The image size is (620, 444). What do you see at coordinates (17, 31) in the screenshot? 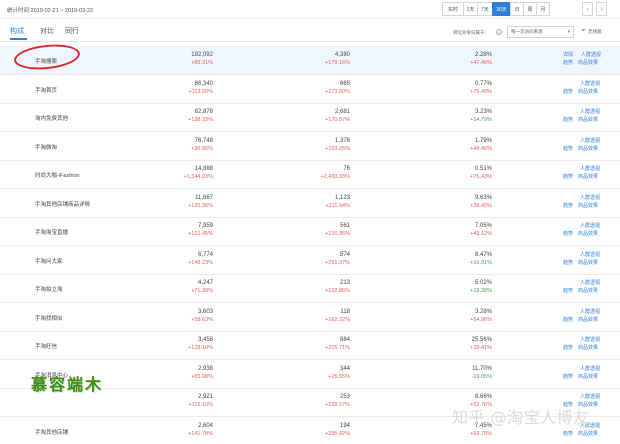
I see `tab-composition: 构成` at bounding box center [17, 31].